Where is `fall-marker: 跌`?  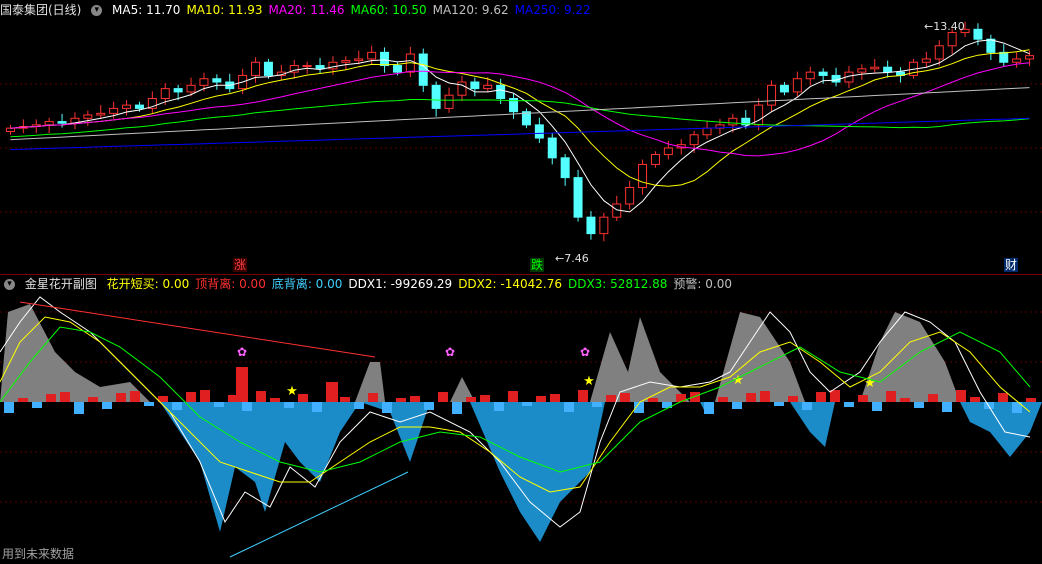
fall-marker: 跌 is located at coordinates (537, 265).